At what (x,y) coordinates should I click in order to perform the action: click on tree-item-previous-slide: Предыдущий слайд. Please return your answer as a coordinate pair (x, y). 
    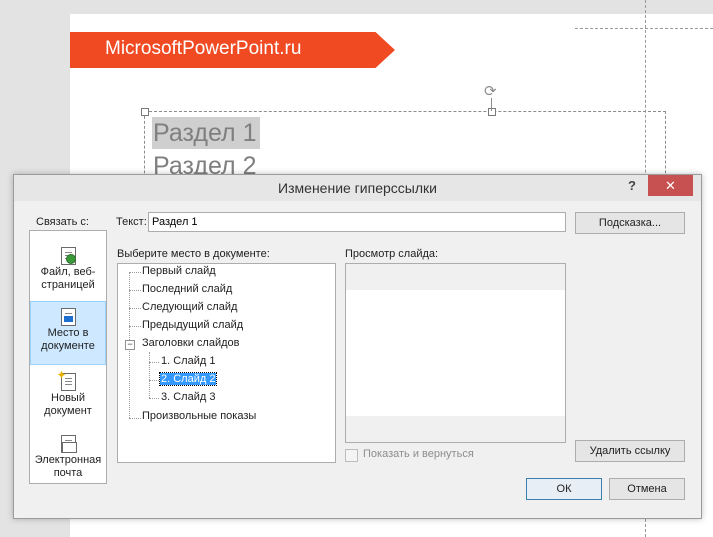
    Looking at the image, I should click on (192, 325).